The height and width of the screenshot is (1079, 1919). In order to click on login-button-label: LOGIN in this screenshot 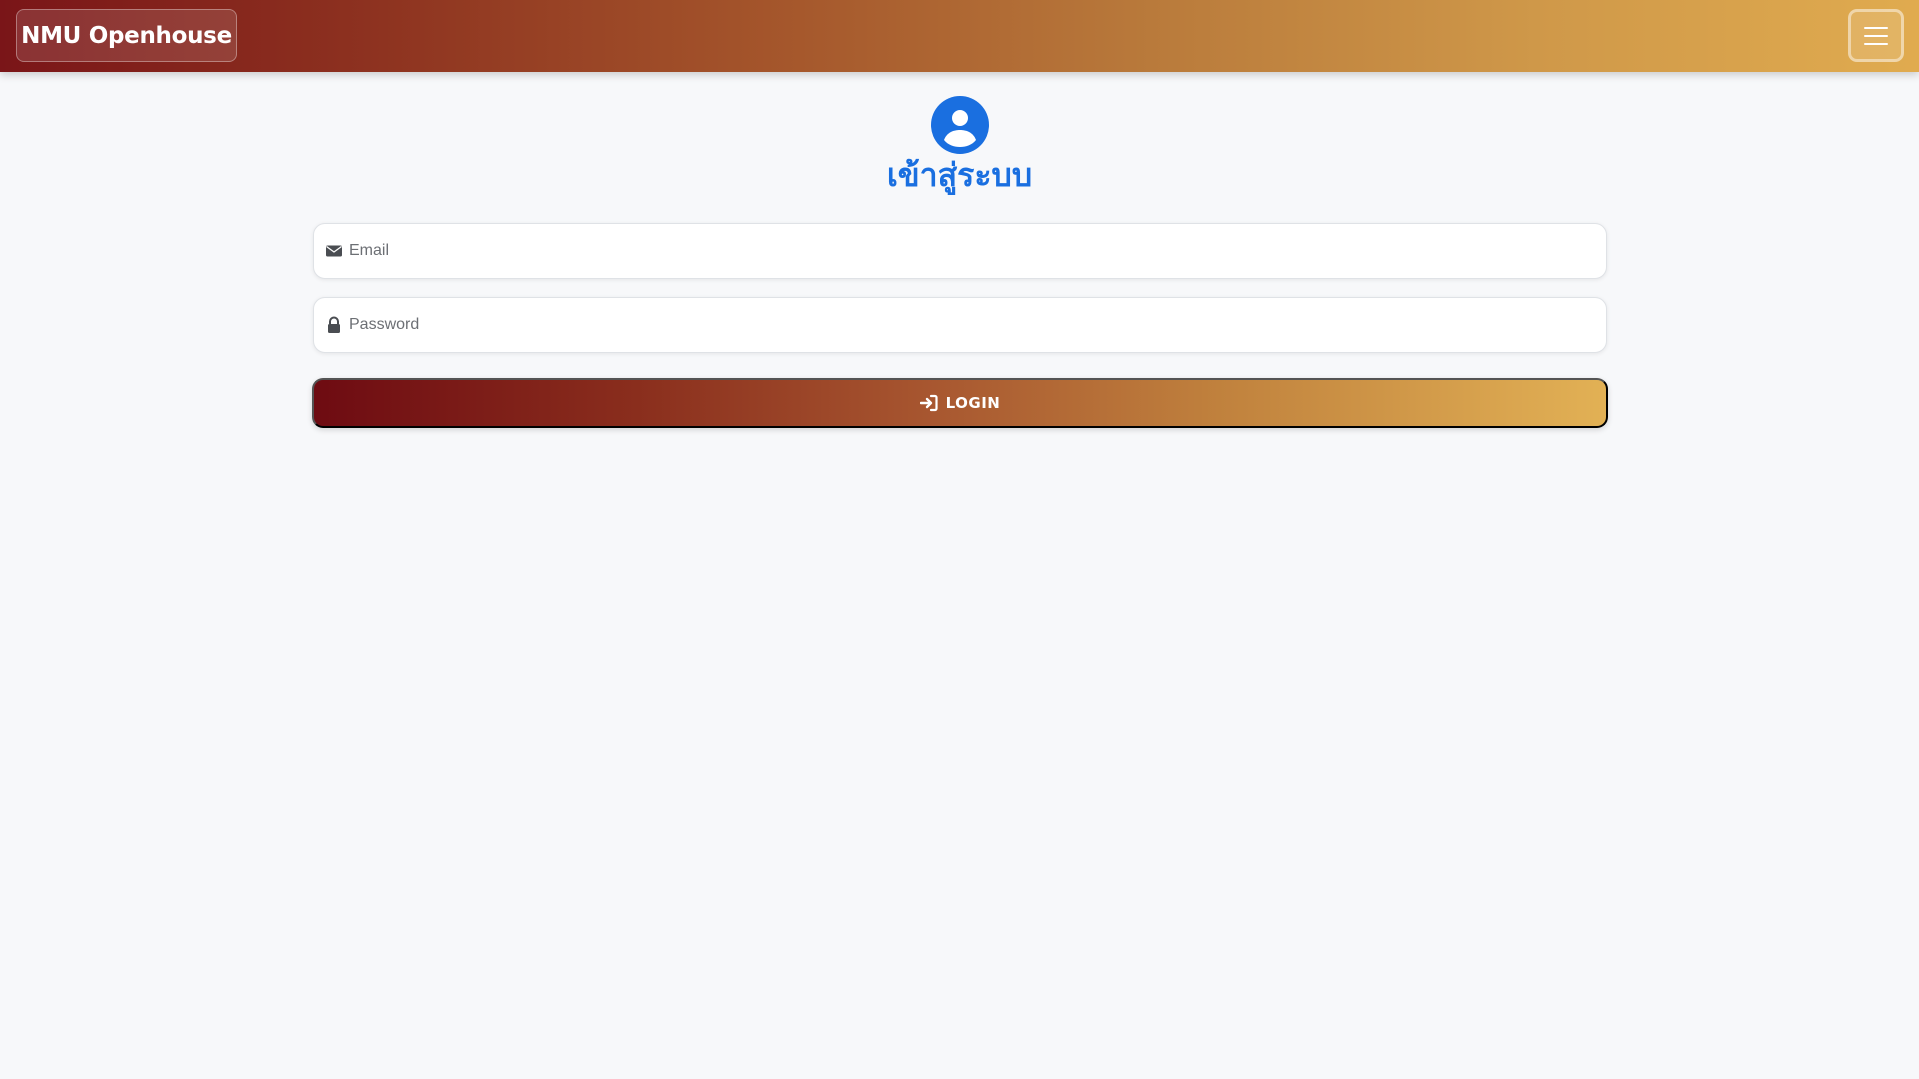, I will do `click(973, 403)`.